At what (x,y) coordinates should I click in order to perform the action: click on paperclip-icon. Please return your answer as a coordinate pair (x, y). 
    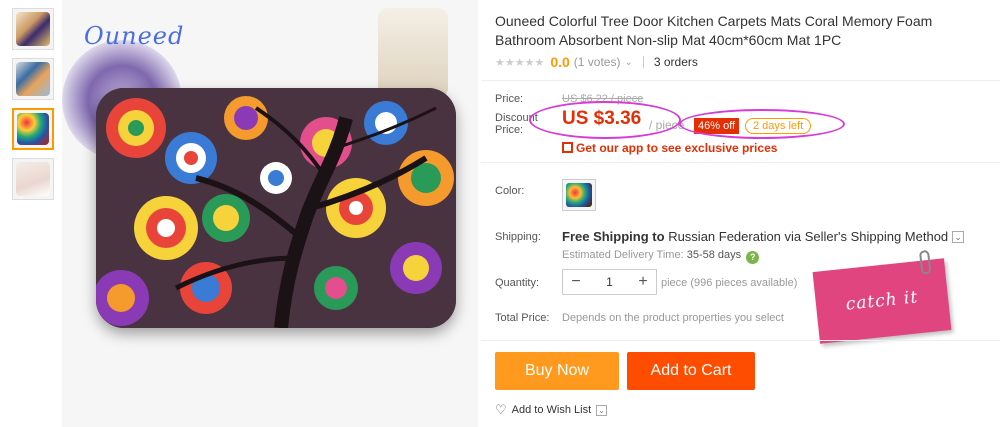
    Looking at the image, I should click on (925, 262).